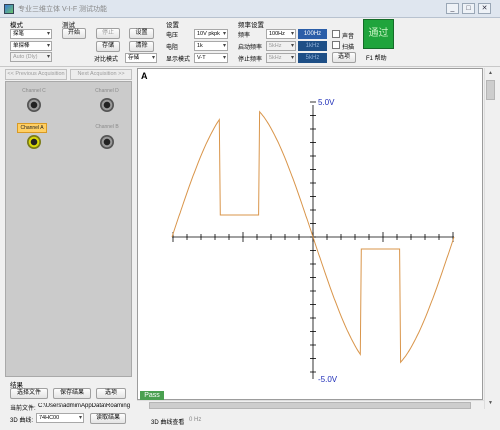 The image size is (500, 430). What do you see at coordinates (376, 57) in the screenshot?
I see `help-label: F1 帮助` at bounding box center [376, 57].